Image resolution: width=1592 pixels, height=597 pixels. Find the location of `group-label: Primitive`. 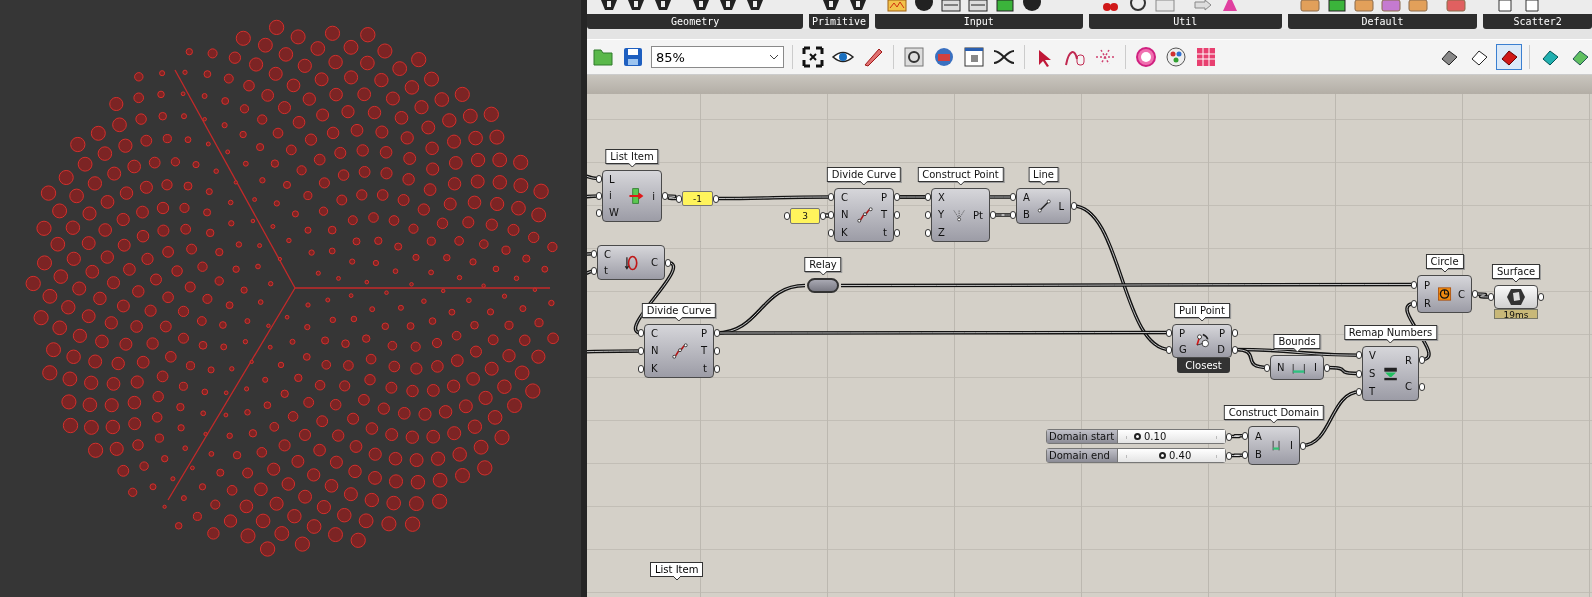

group-label: Primitive is located at coordinates (839, 21).